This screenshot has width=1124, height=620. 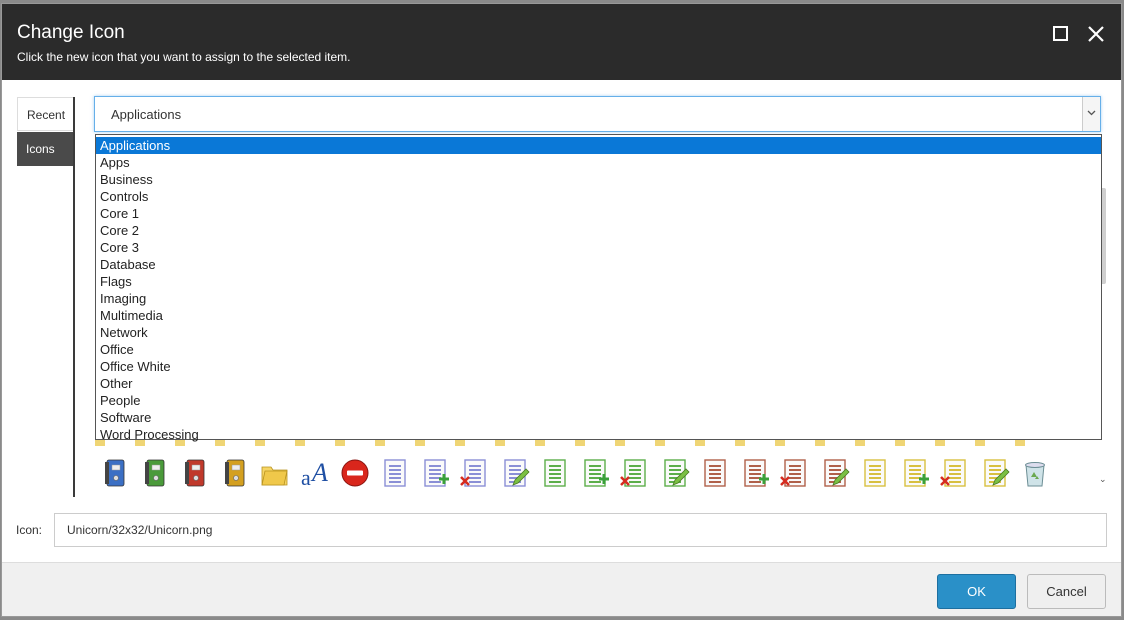 I want to click on tab-recent: Recent, so click(x=45, y=114).